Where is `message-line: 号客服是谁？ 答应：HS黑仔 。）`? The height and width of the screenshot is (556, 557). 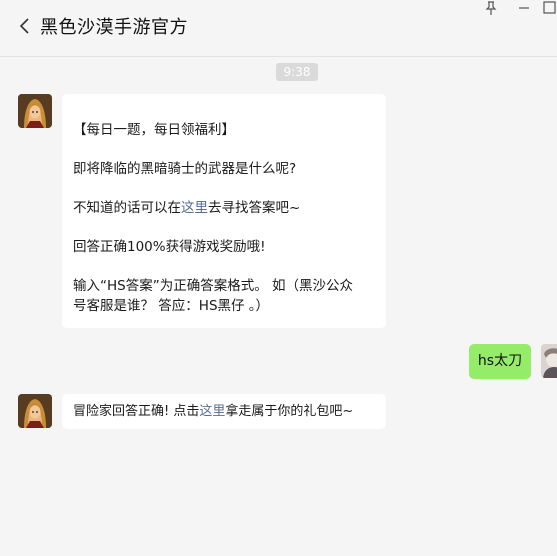
message-line: 号客服是谁？ 答应：HS黑仔 。） is located at coordinates (171, 305).